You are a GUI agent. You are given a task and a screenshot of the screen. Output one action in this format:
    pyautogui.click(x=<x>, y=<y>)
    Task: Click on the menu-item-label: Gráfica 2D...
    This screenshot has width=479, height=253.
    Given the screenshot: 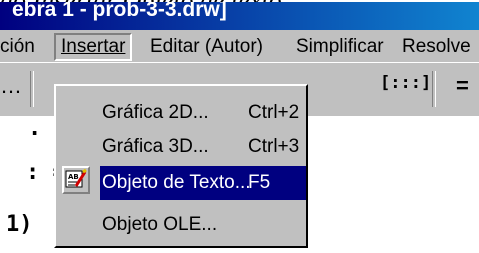 What is the action you would take?
    pyautogui.click(x=155, y=112)
    